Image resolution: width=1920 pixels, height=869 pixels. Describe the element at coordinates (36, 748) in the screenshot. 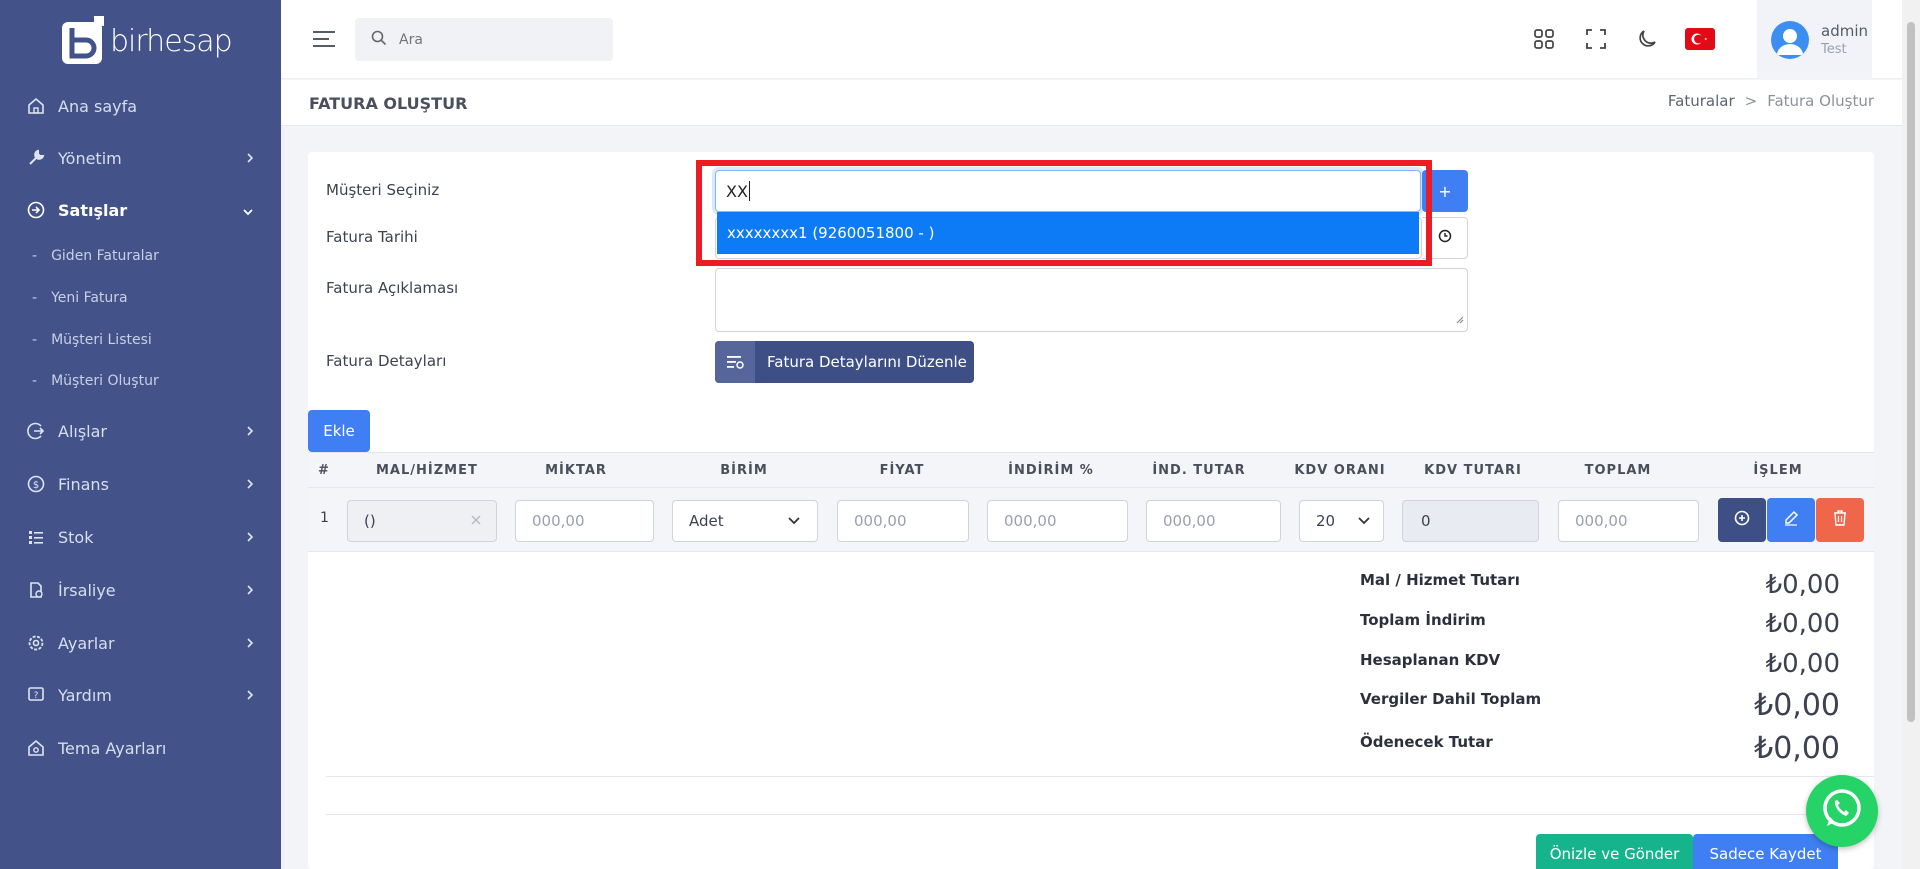

I see `theme-icon` at that location.